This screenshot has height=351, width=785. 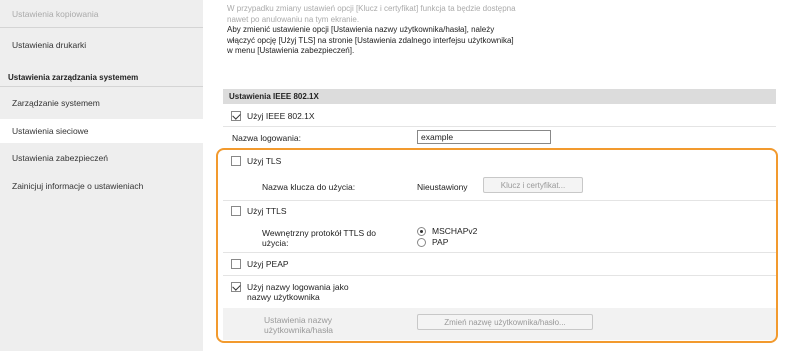 What do you see at coordinates (49, 45) in the screenshot?
I see `sidebar-item-label: Ustawienia drukarki` at bounding box center [49, 45].